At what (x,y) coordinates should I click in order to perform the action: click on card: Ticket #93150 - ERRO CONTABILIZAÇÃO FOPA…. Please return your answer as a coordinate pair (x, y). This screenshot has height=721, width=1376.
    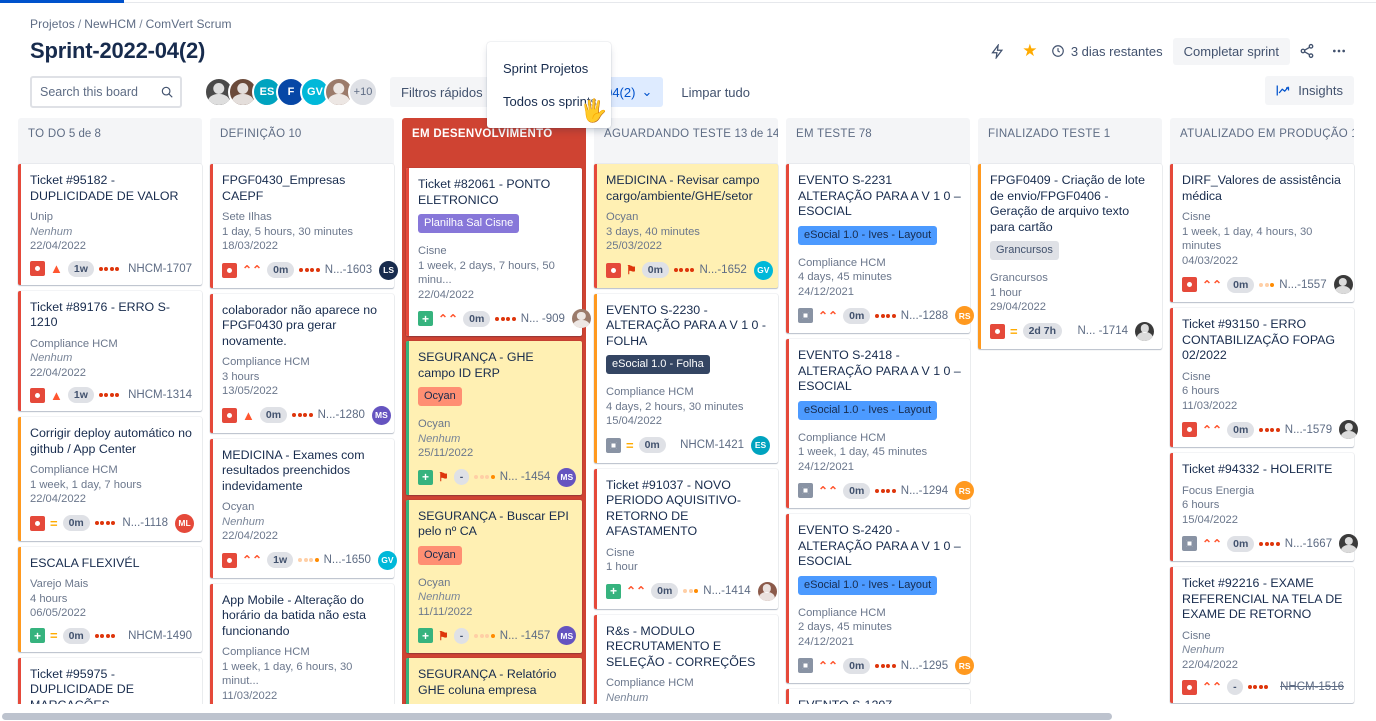
    Looking at the image, I should click on (1264, 377).